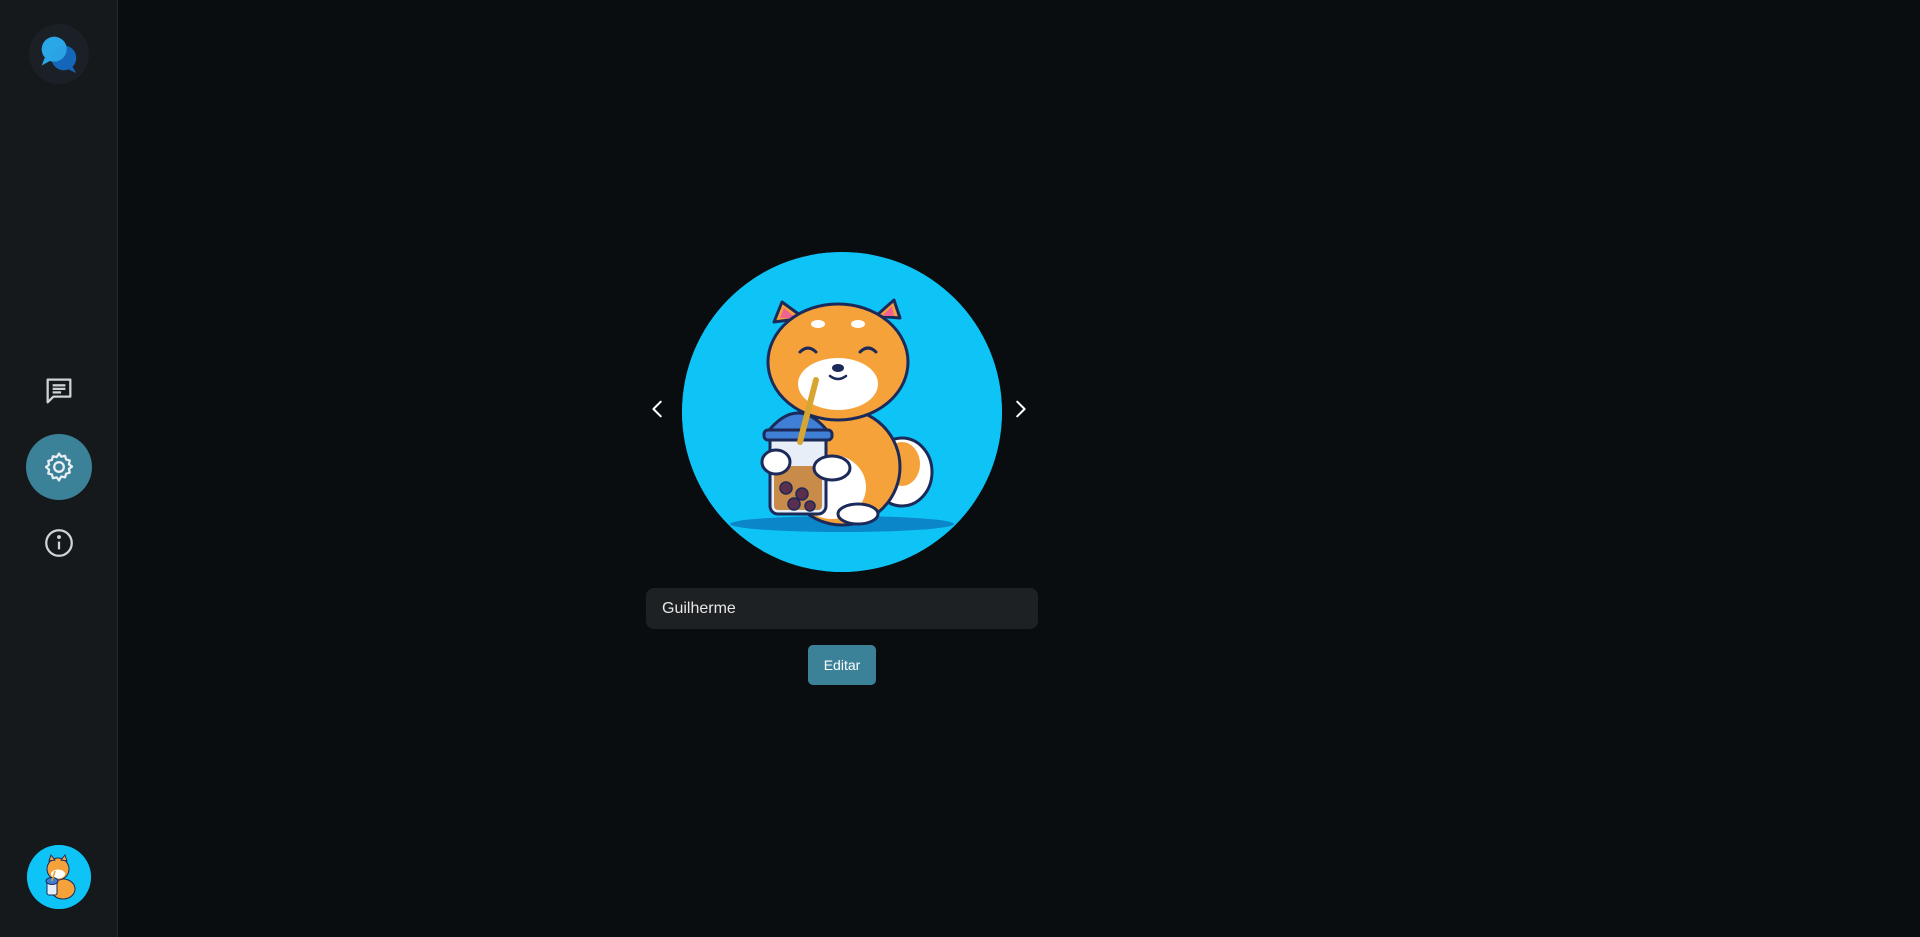 Image resolution: width=1920 pixels, height=937 pixels. I want to click on sidebar-item-chats, so click(59, 391).